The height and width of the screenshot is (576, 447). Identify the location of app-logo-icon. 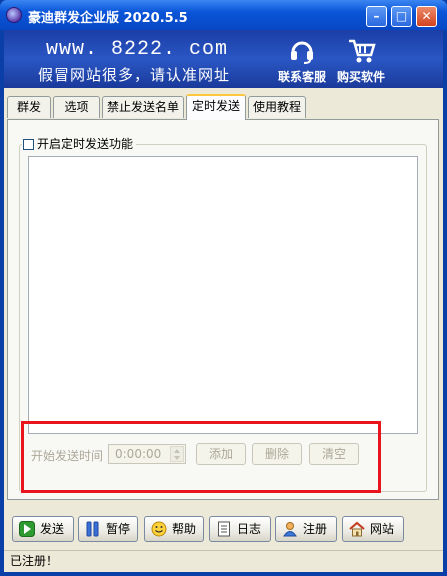
(14, 15).